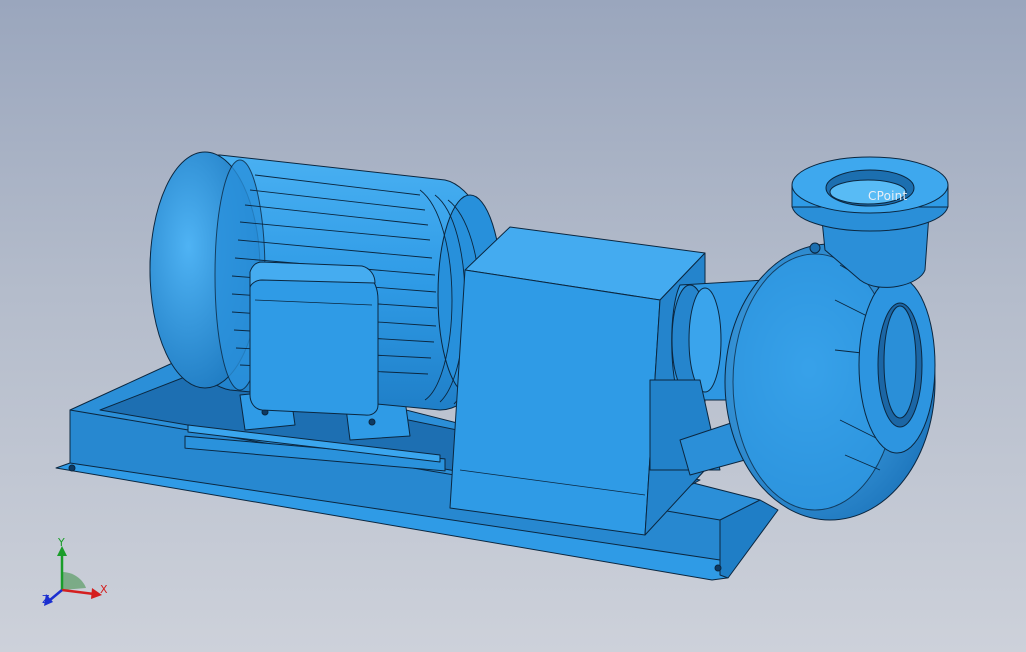 This screenshot has height=652, width=1026. I want to click on triad-plane, so click(74, 581).